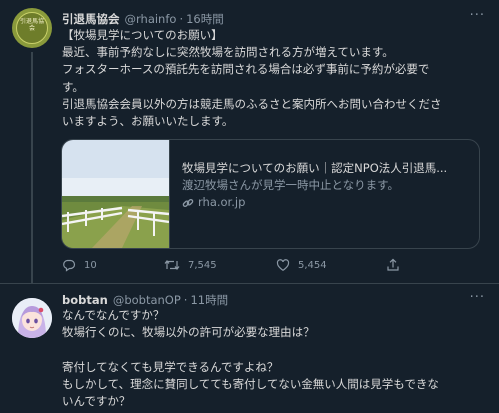 Image resolution: width=499 pixels, height=413 pixels. Describe the element at coordinates (291, 185) in the screenshot. I see `link-card-description: 渡辺牧場さんが見学一時中止となります。` at that location.